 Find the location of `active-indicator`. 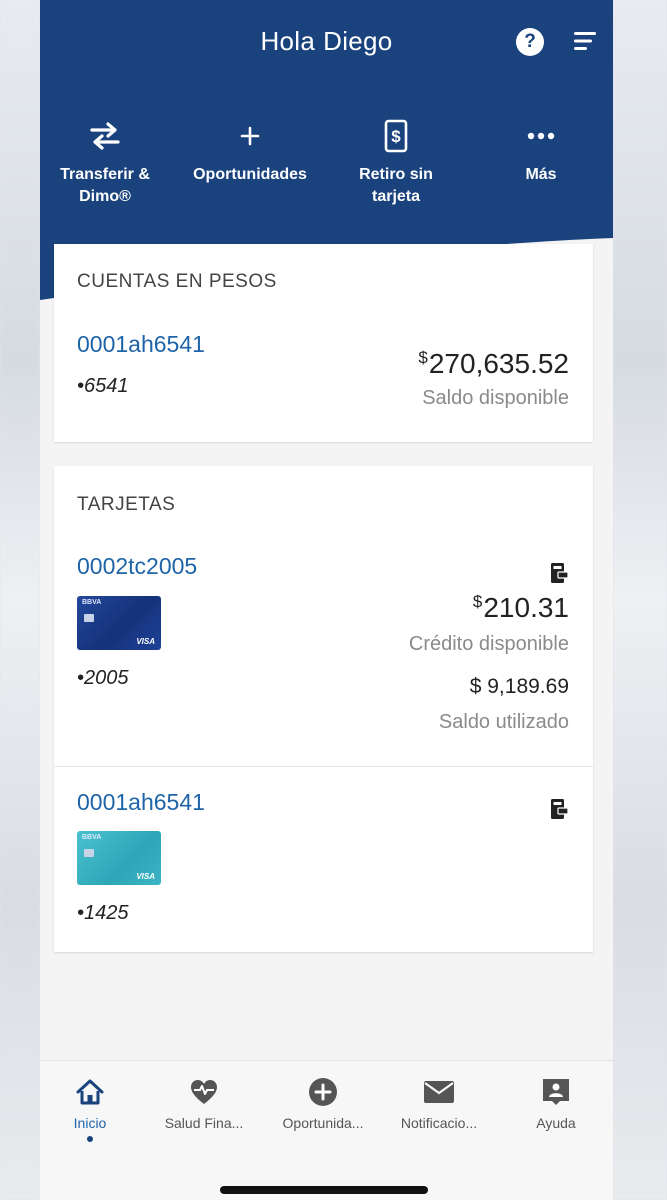

active-indicator is located at coordinates (90, 1139).